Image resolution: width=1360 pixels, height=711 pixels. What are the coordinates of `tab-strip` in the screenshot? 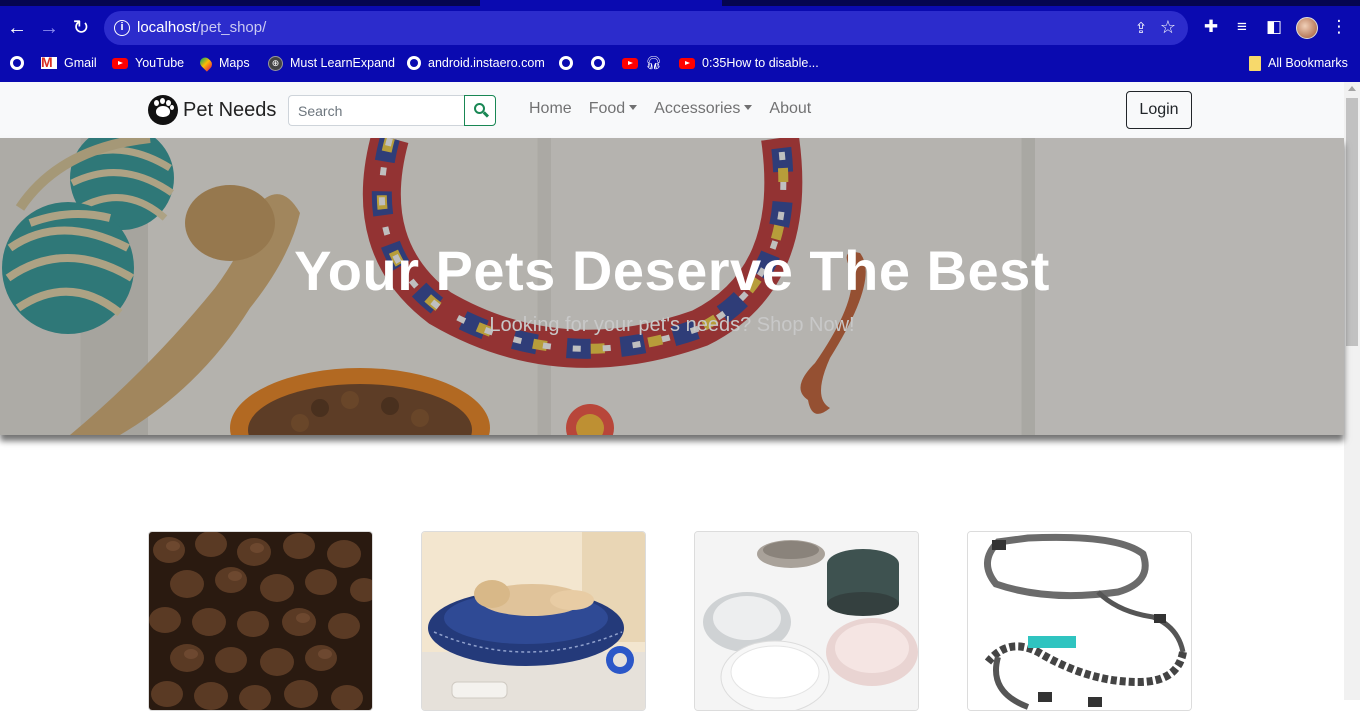 It's located at (680, 3).